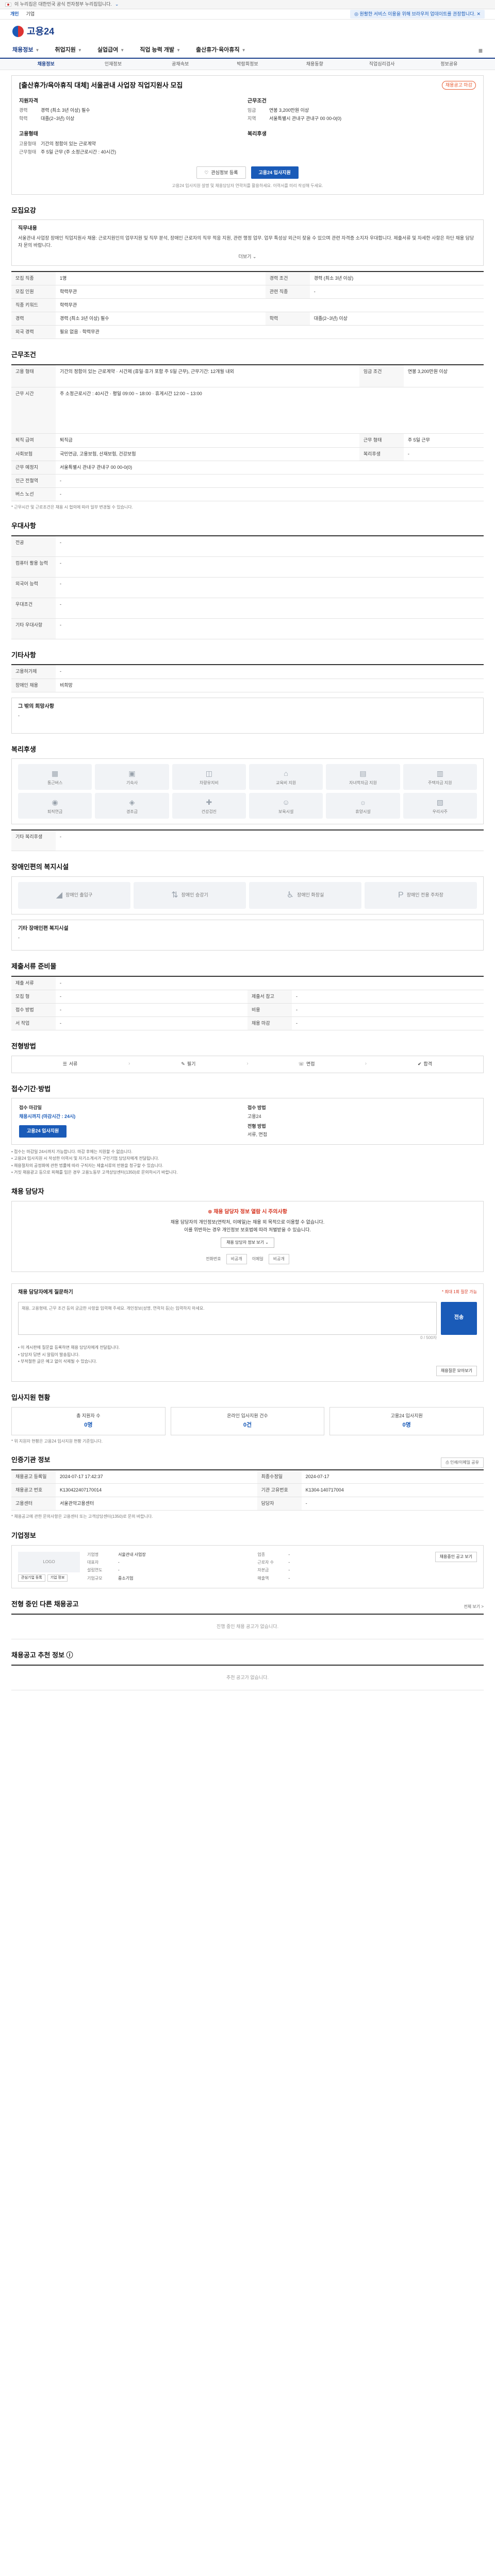 The width and height of the screenshot is (495, 2576). What do you see at coordinates (381, 64) in the screenshot?
I see `subnav-item: 직업심리검사` at bounding box center [381, 64].